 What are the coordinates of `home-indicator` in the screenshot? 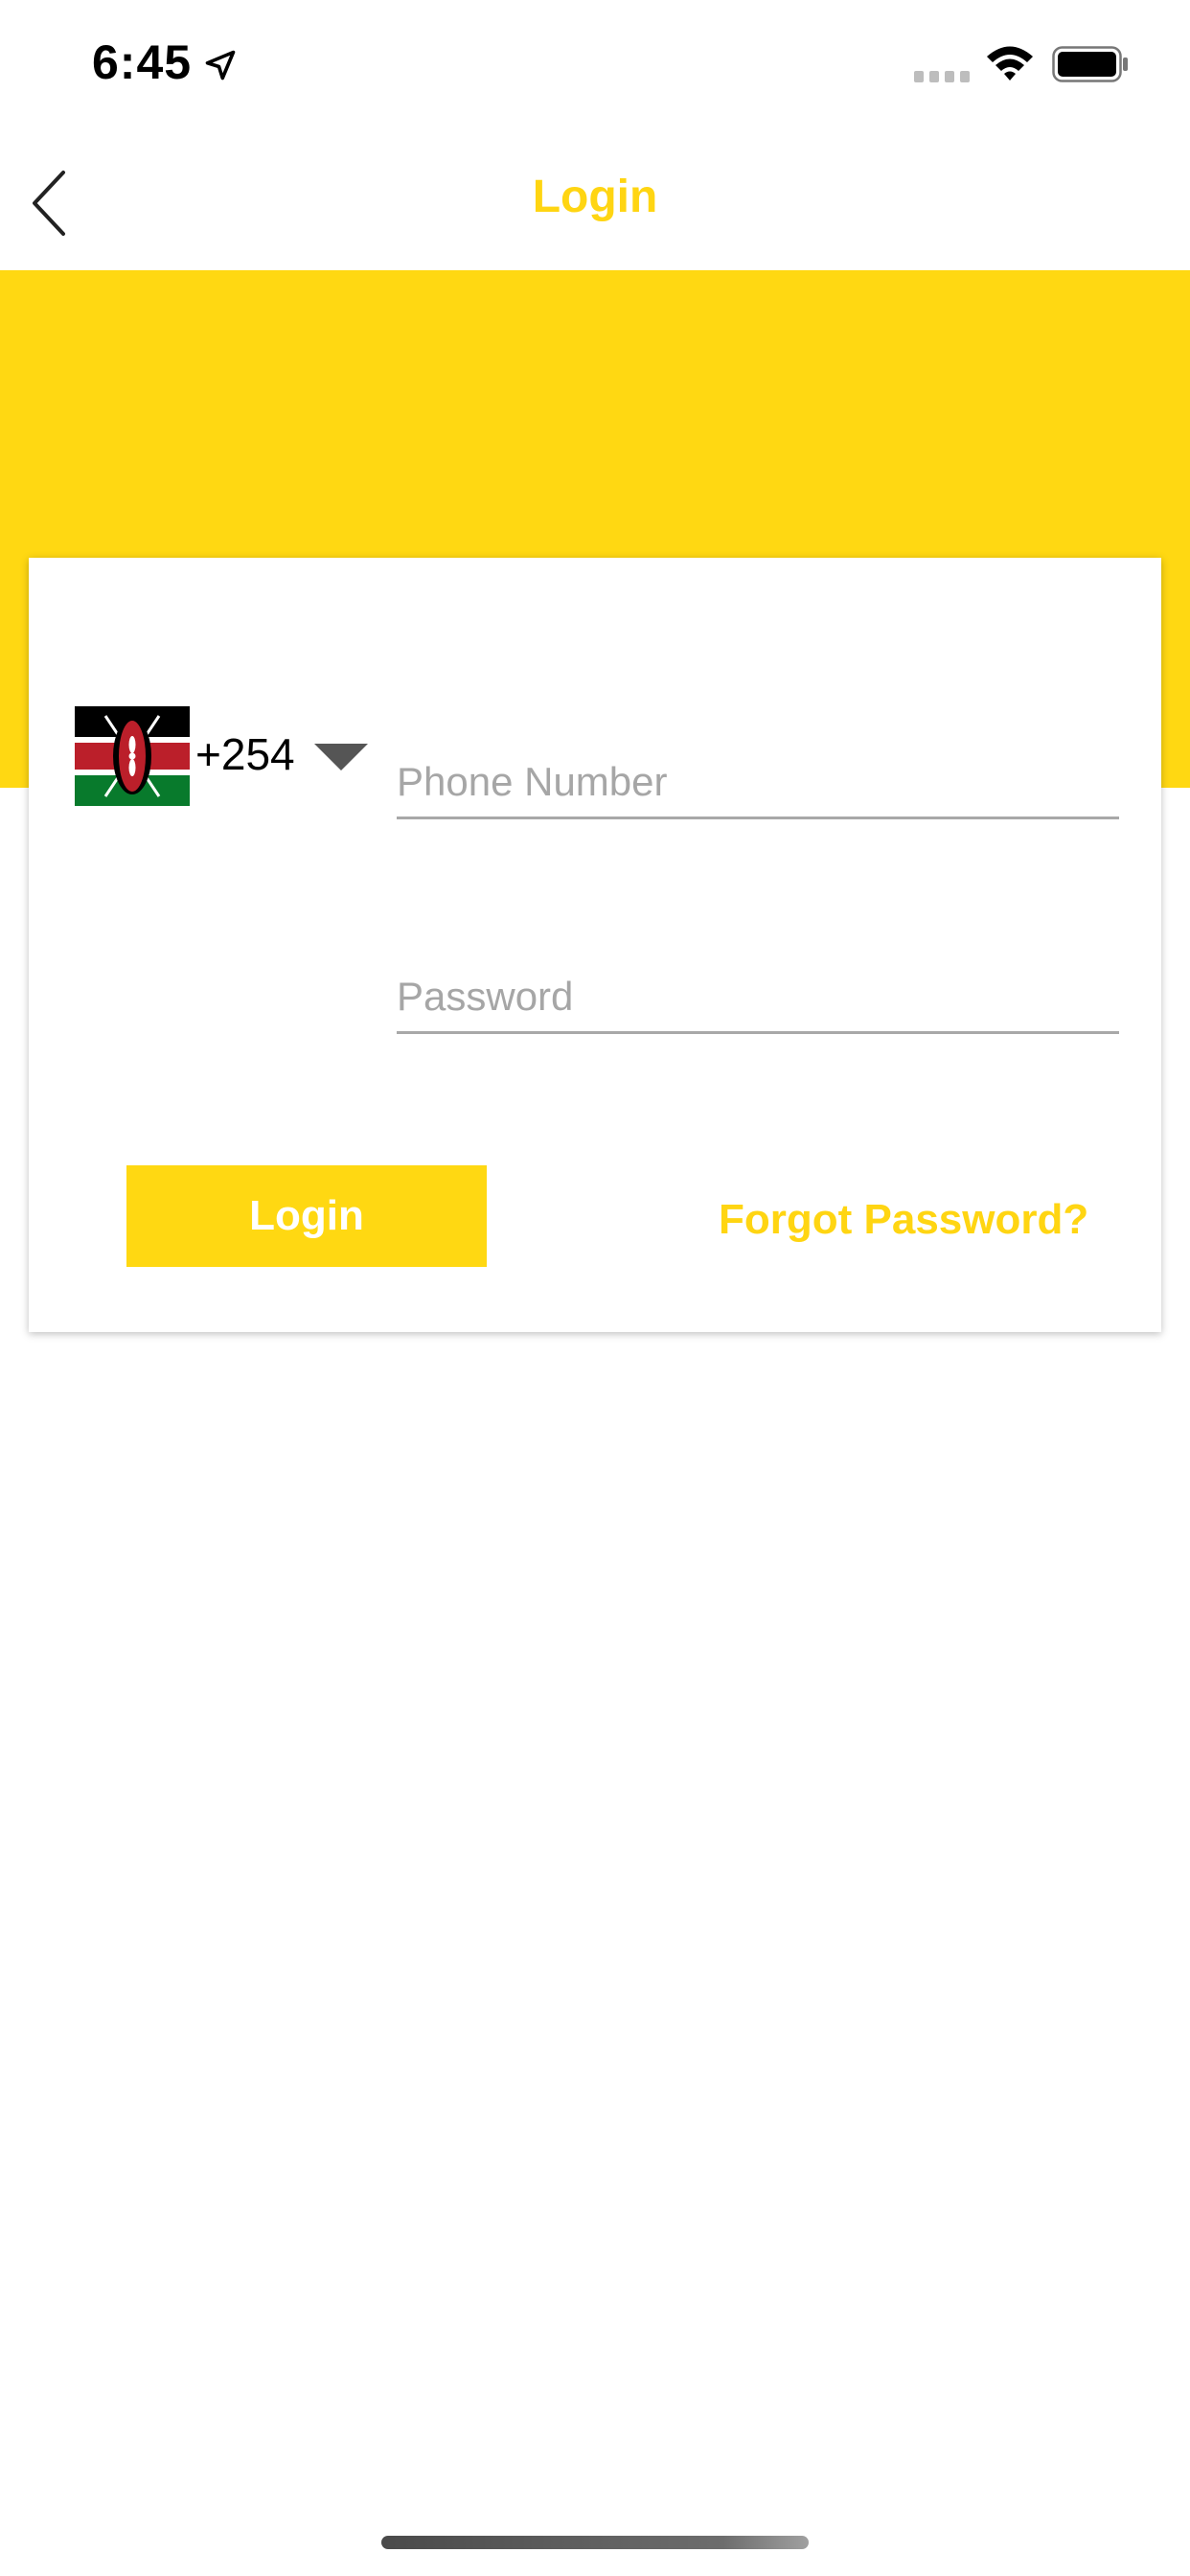 It's located at (595, 2542).